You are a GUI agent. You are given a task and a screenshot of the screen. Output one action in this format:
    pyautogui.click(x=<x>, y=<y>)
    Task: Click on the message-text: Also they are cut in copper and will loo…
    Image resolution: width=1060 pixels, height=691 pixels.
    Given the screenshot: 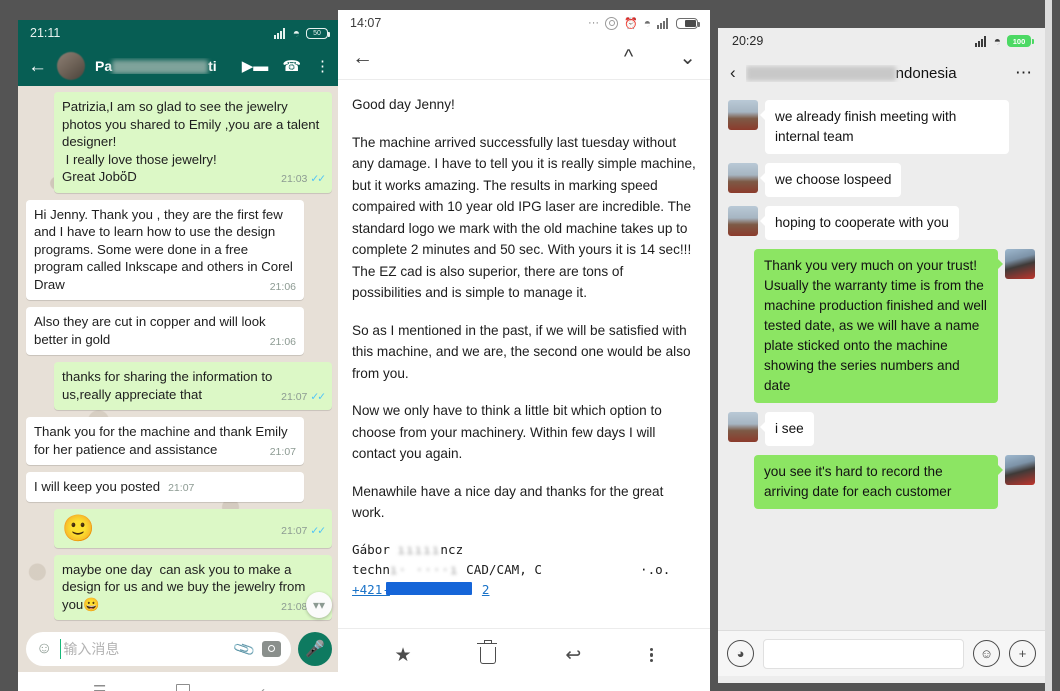 What is the action you would take?
    pyautogui.click(x=152, y=330)
    